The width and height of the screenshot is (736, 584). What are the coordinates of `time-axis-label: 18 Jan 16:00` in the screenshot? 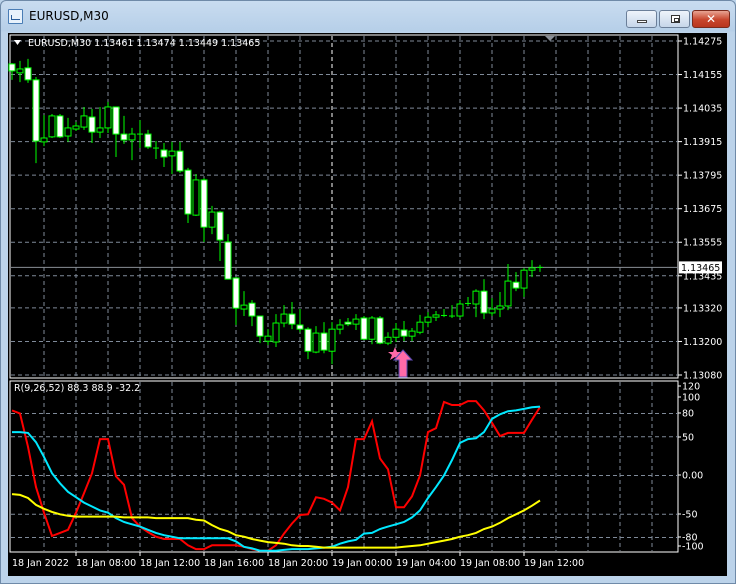 It's located at (234, 563).